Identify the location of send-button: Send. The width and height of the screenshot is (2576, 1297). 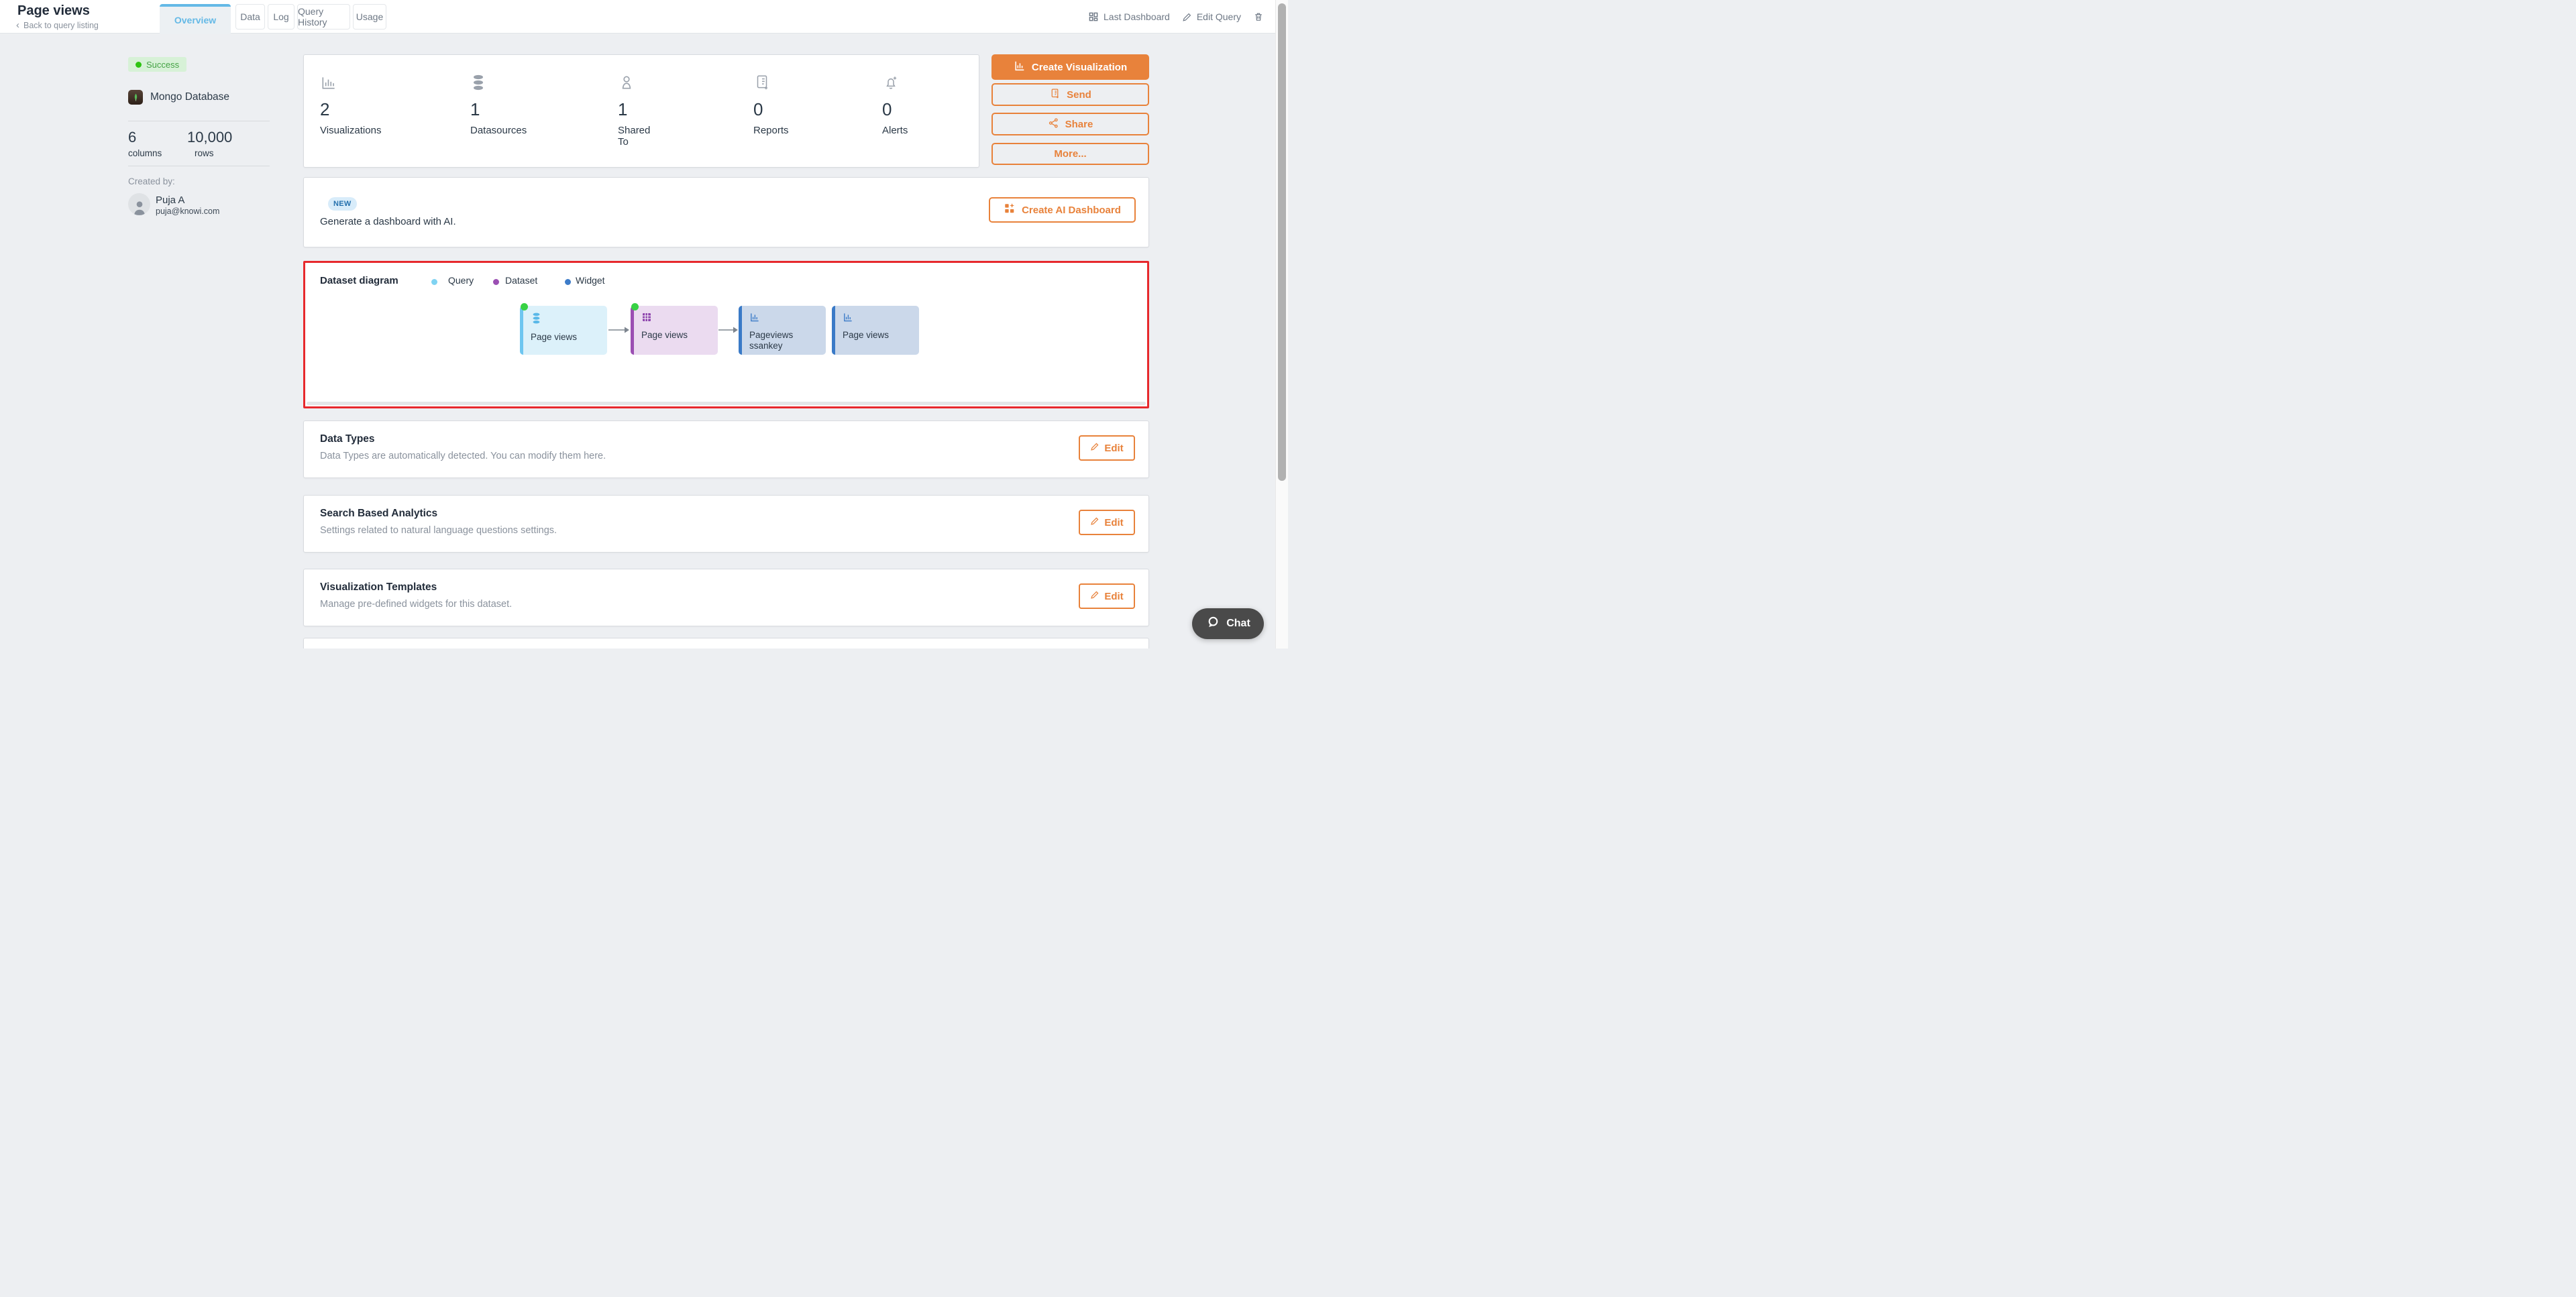
(1070, 94).